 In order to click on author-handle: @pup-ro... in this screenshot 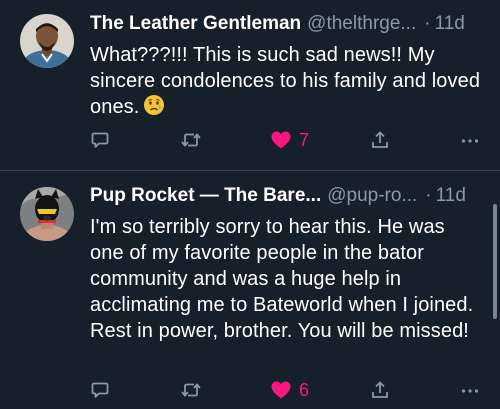, I will do `click(372, 196)`.